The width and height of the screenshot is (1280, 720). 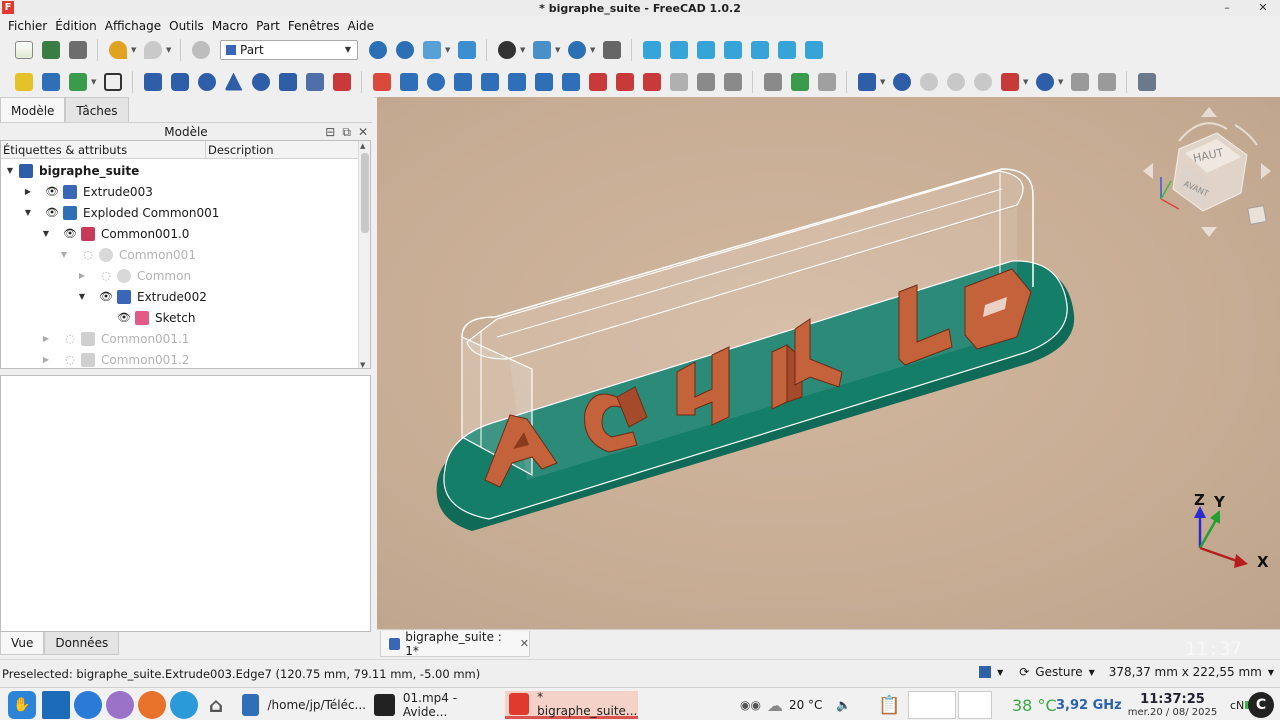 What do you see at coordinates (405, 50) in the screenshot?
I see `fit-selection-button` at bounding box center [405, 50].